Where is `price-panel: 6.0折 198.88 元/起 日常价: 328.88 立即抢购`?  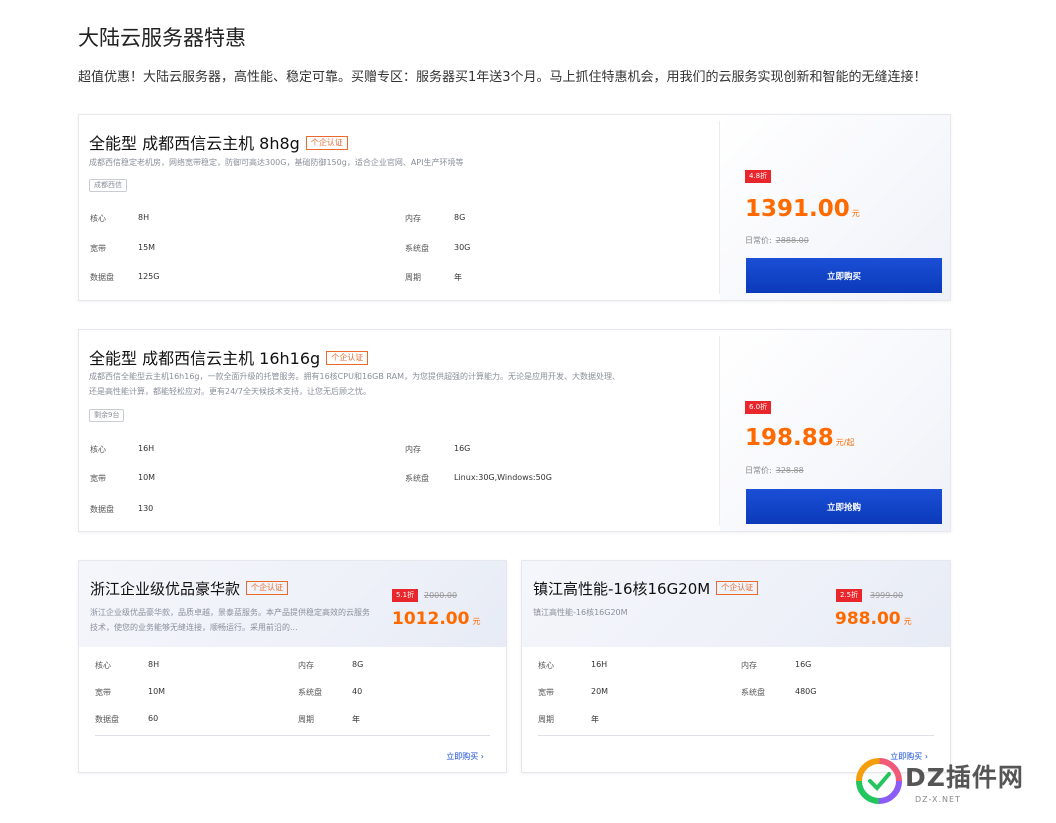 price-panel: 6.0折 198.88 元/起 日常价: 328.88 立即抢购 is located at coordinates (835, 430).